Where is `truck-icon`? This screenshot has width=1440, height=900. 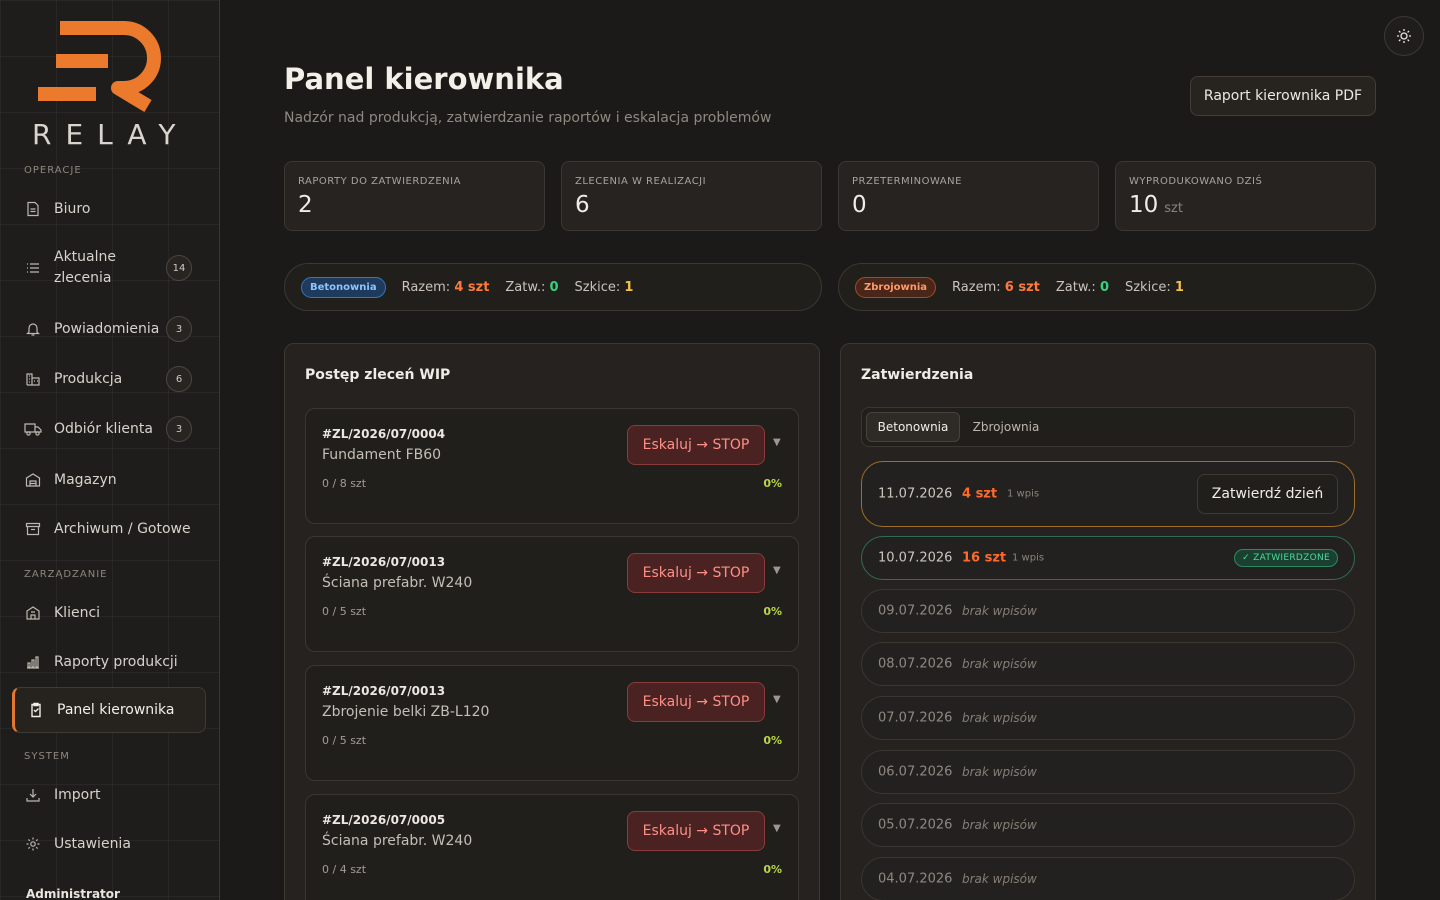
truck-icon is located at coordinates (33, 429).